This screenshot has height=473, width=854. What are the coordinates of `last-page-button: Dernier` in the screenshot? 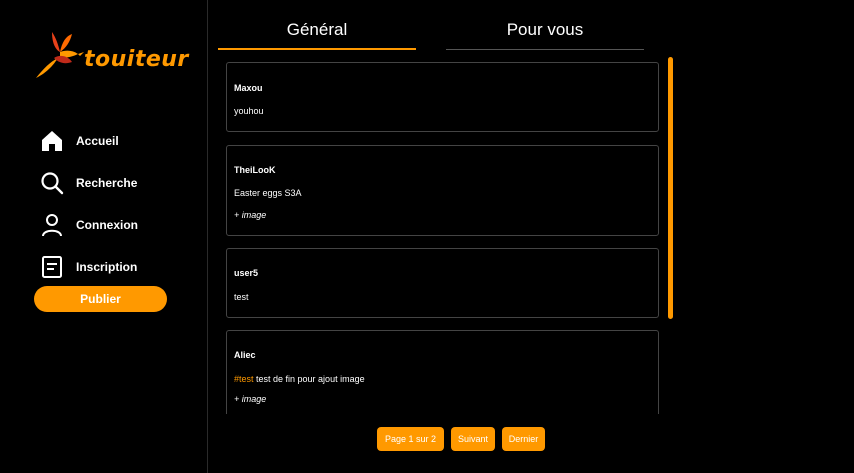 It's located at (523, 439).